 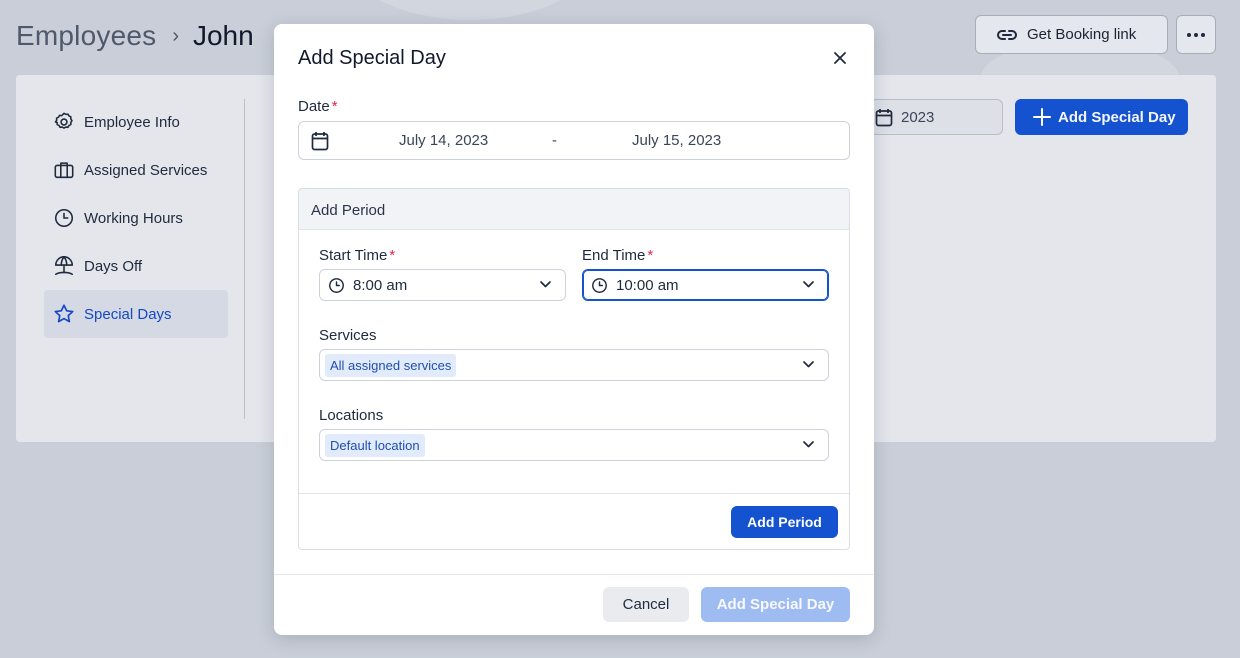 What do you see at coordinates (351, 415) in the screenshot?
I see `locations-label: Locations` at bounding box center [351, 415].